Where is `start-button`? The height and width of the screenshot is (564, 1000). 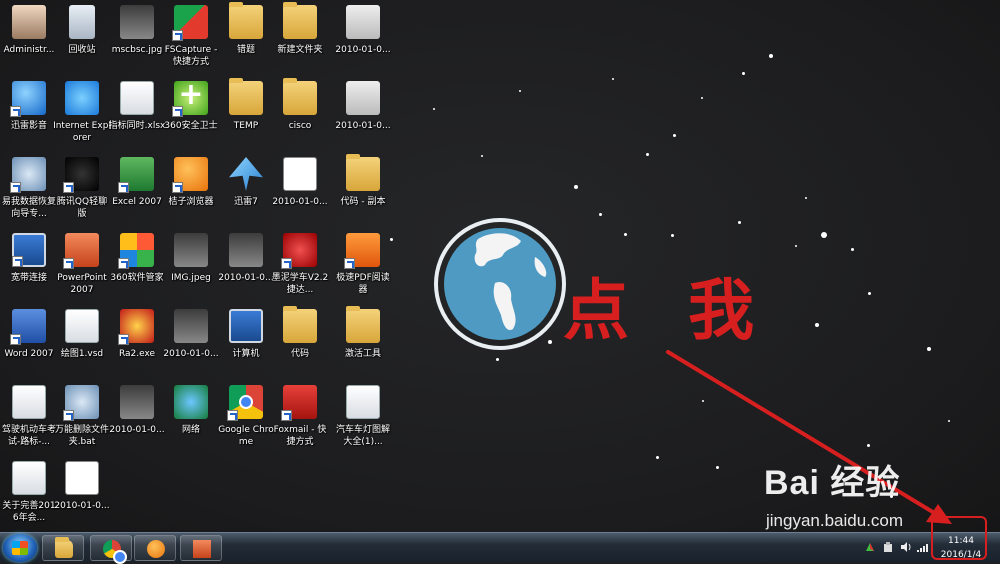 start-button is located at coordinates (20, 548).